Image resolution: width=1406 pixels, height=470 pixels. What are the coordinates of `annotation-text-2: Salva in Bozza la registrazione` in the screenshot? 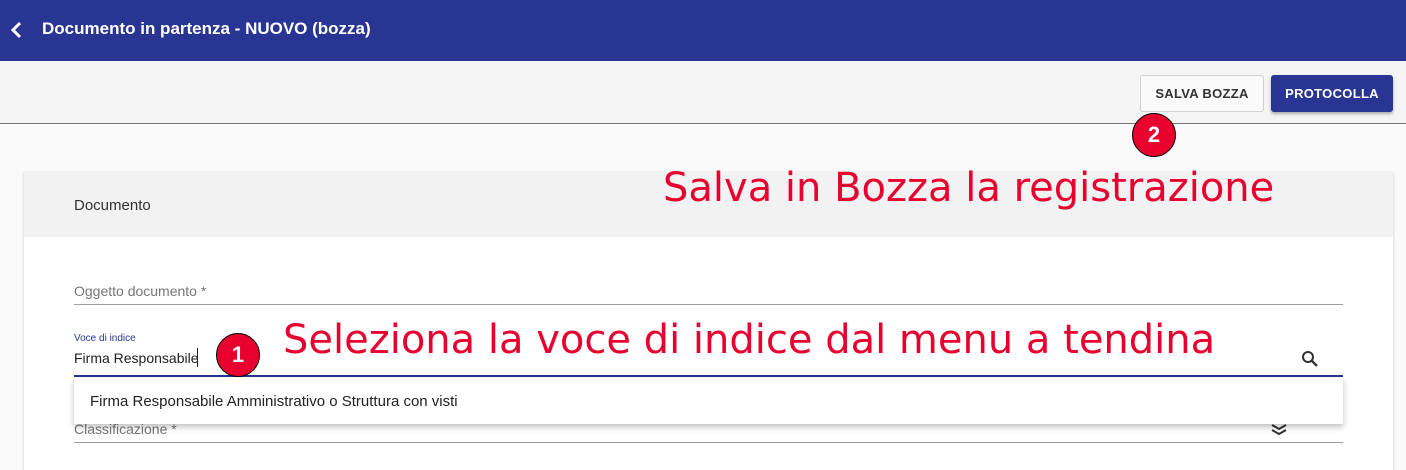 It's located at (969, 188).